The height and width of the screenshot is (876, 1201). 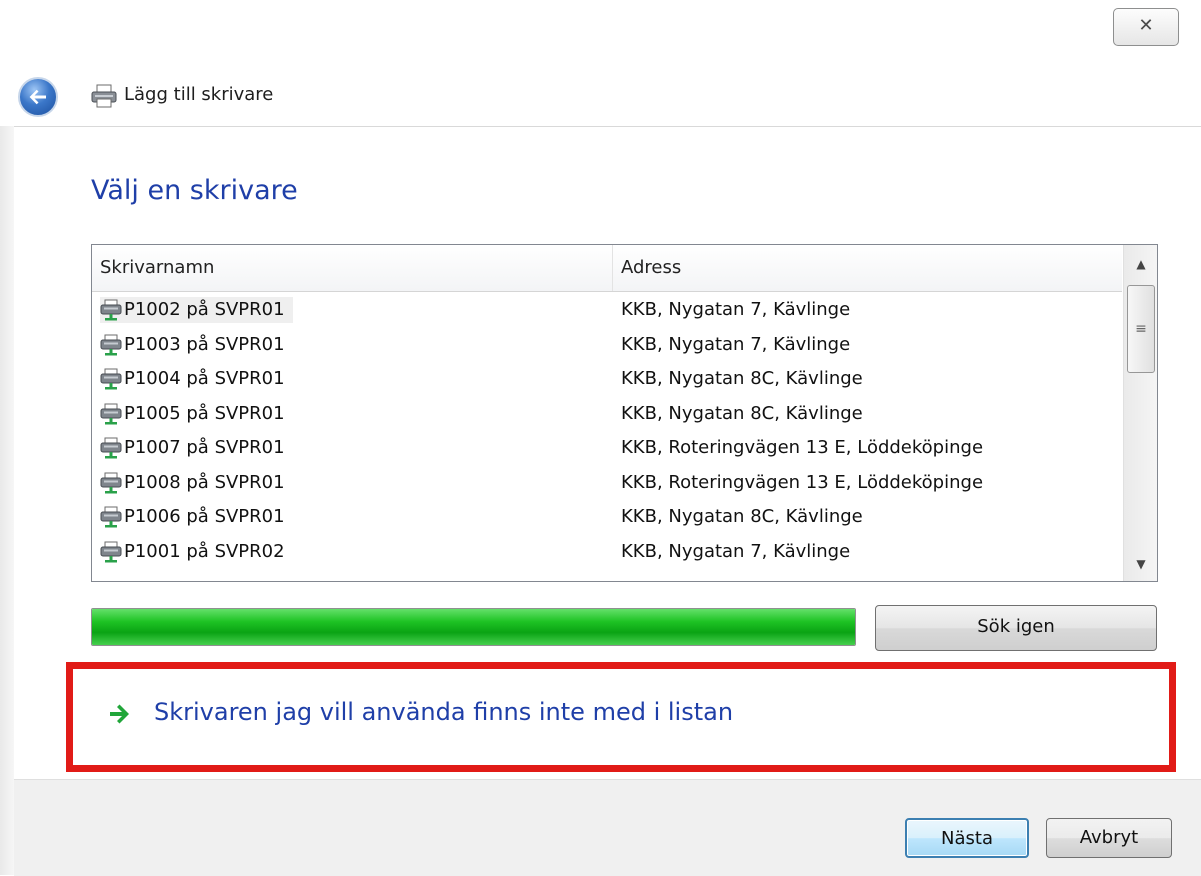 I want to click on table-row: P1003 på SVPR01 KKB, Nygatan 7, Kävlinge, so click(x=607, y=344).